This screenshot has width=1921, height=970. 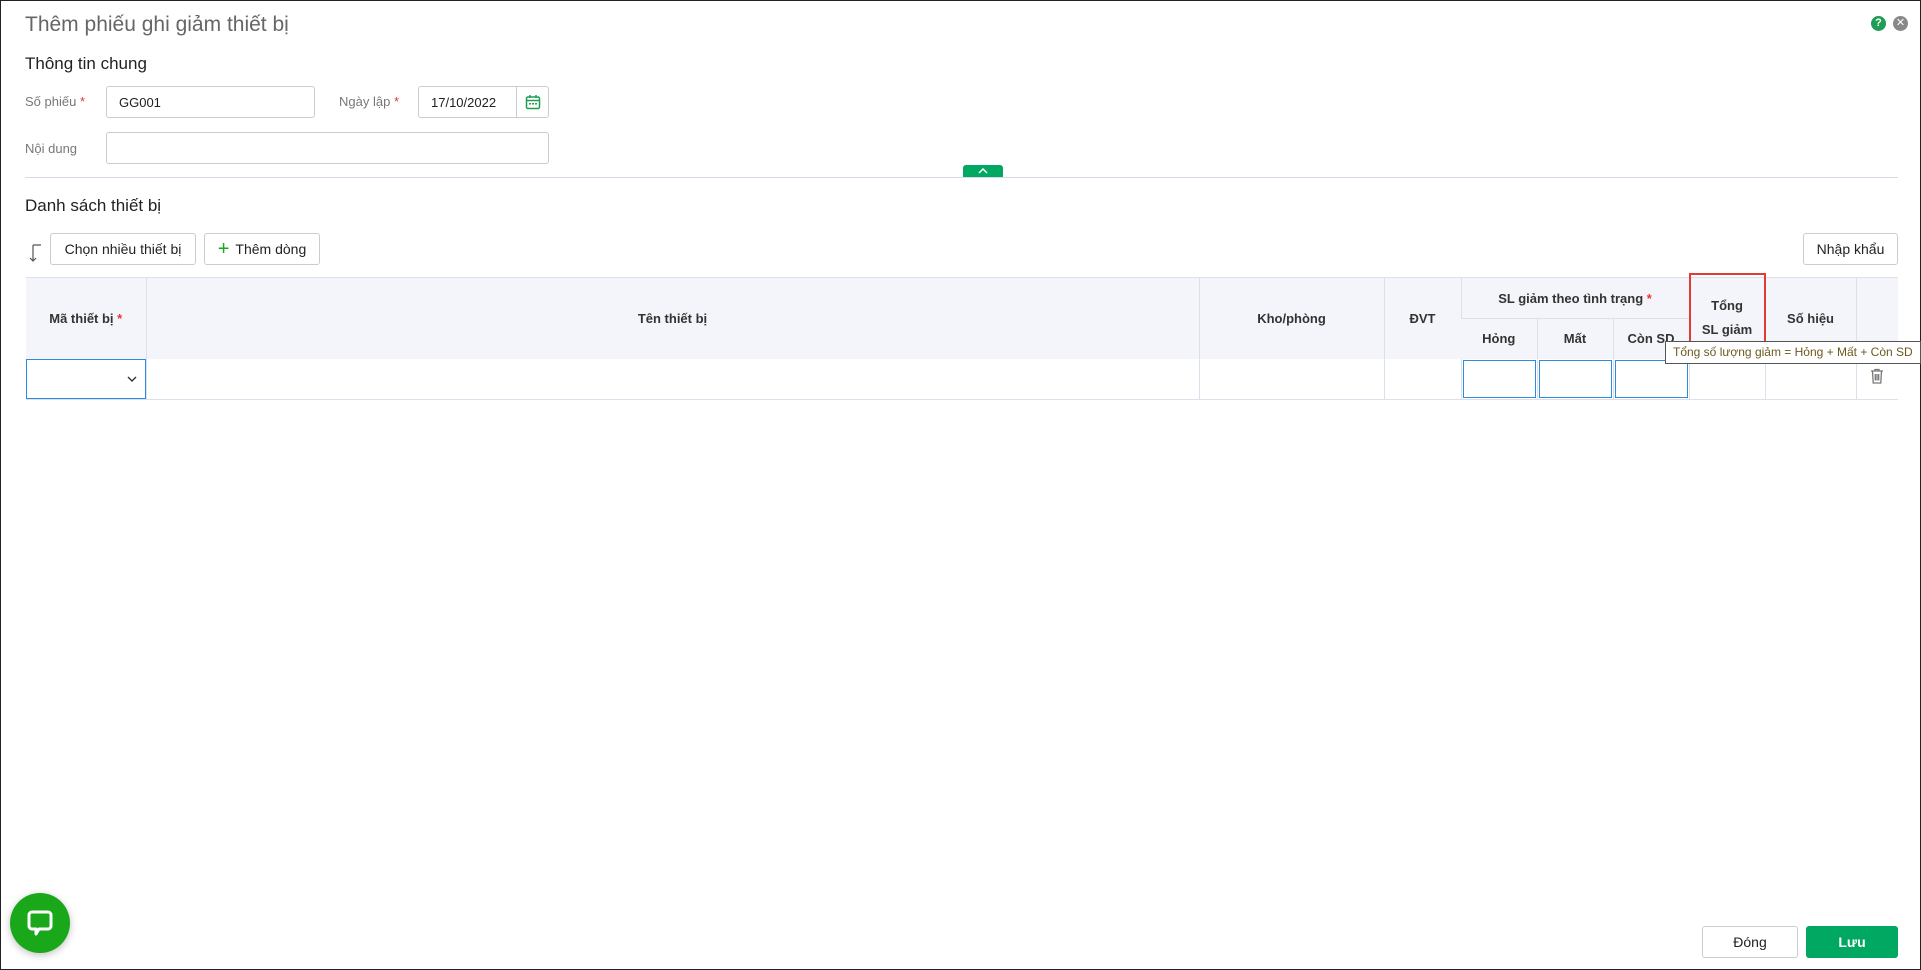 What do you see at coordinates (1574, 379) in the screenshot?
I see `mat-input` at bounding box center [1574, 379].